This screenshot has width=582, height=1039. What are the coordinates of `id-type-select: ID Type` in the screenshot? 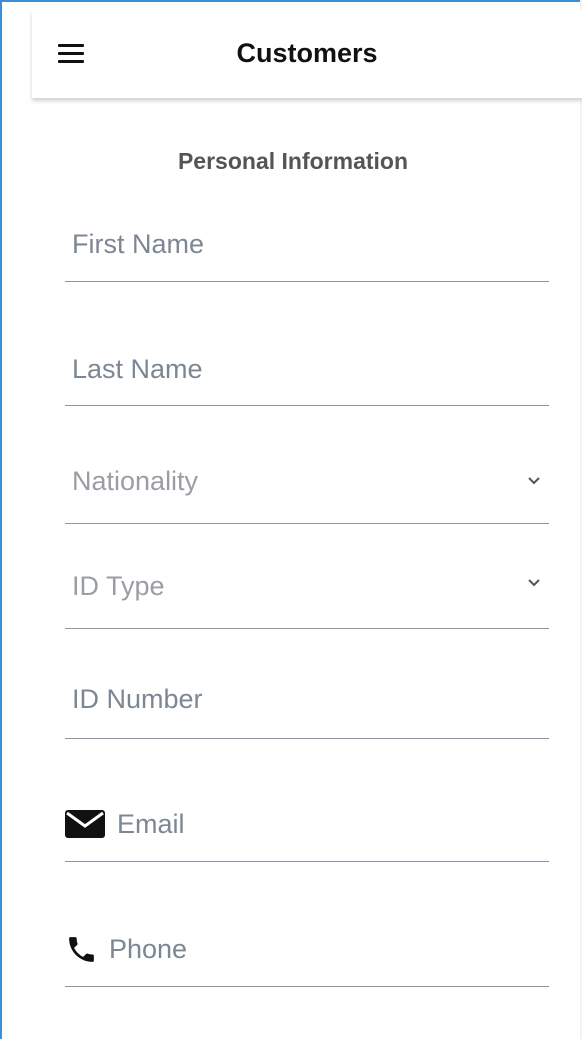 It's located at (307, 595).